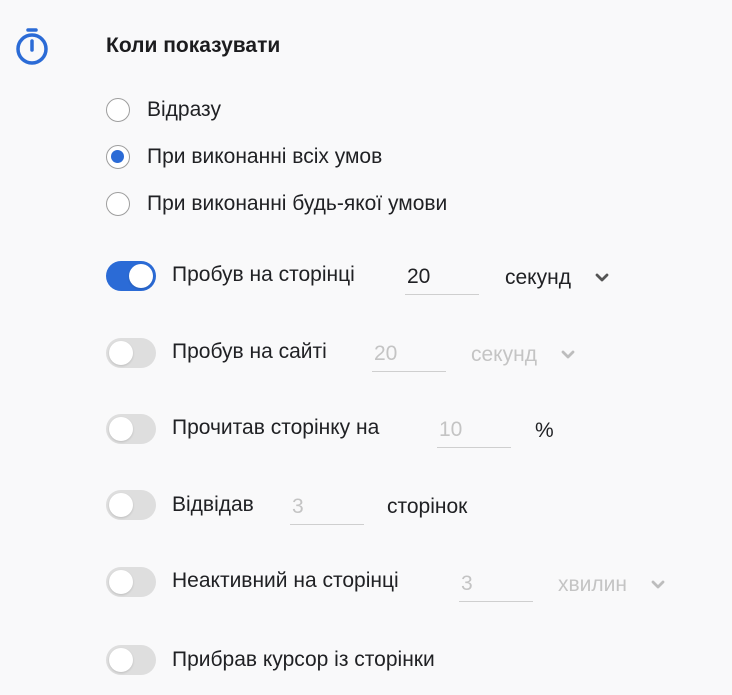 This screenshot has height=695, width=732. I want to click on label-cursor-left: Прибрав курсор із сторінки, so click(303, 659).